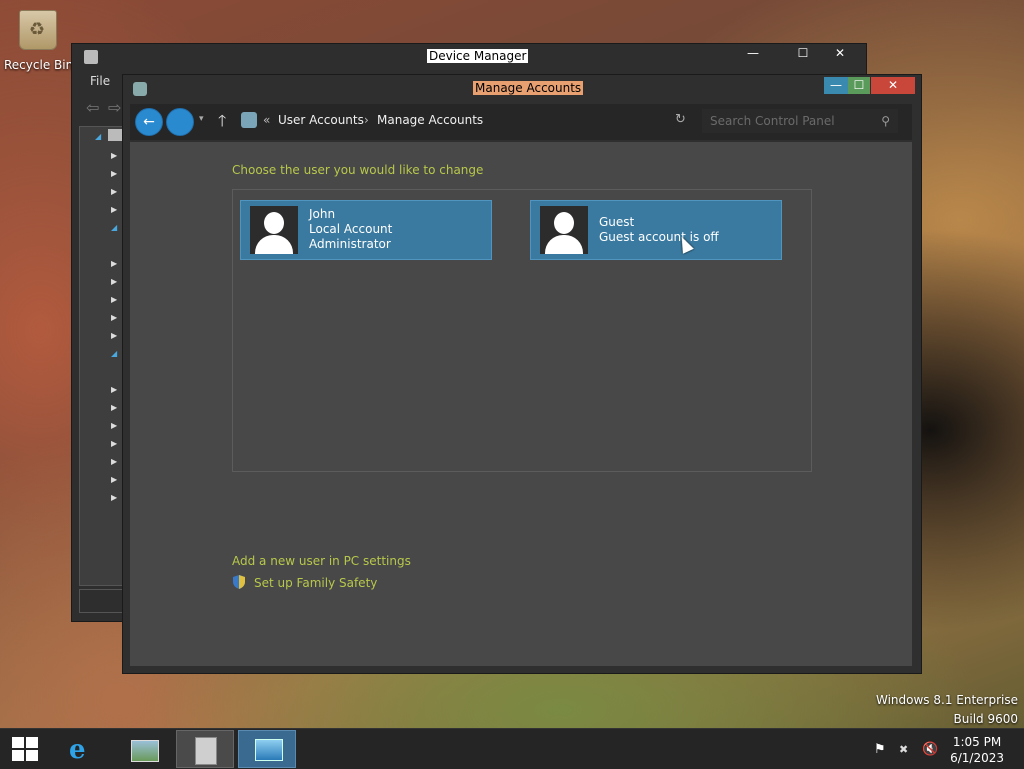  Describe the element at coordinates (98, 136) in the screenshot. I see `tree-expand-icon: ◢` at that location.